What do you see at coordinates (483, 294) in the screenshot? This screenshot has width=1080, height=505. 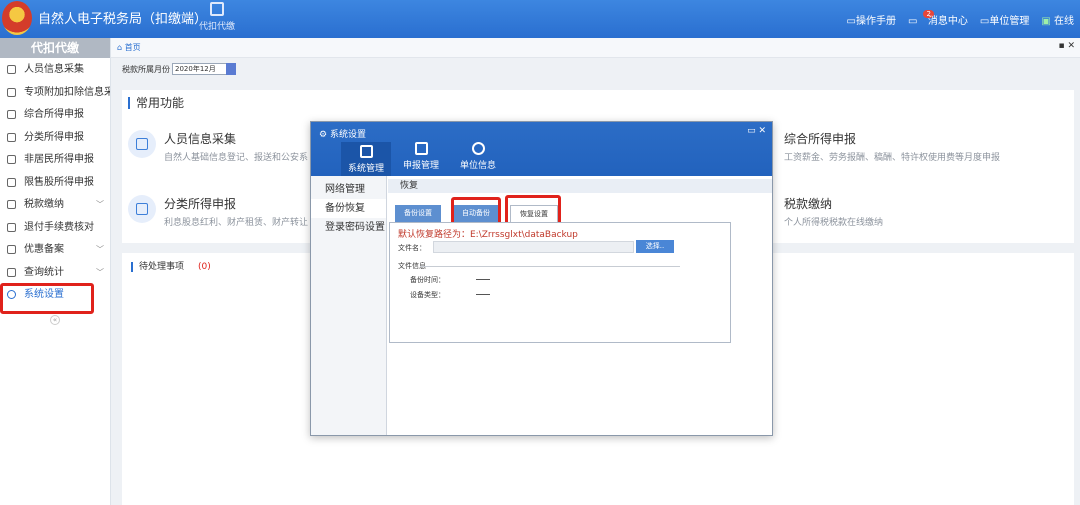 I see `device-type-value` at bounding box center [483, 294].